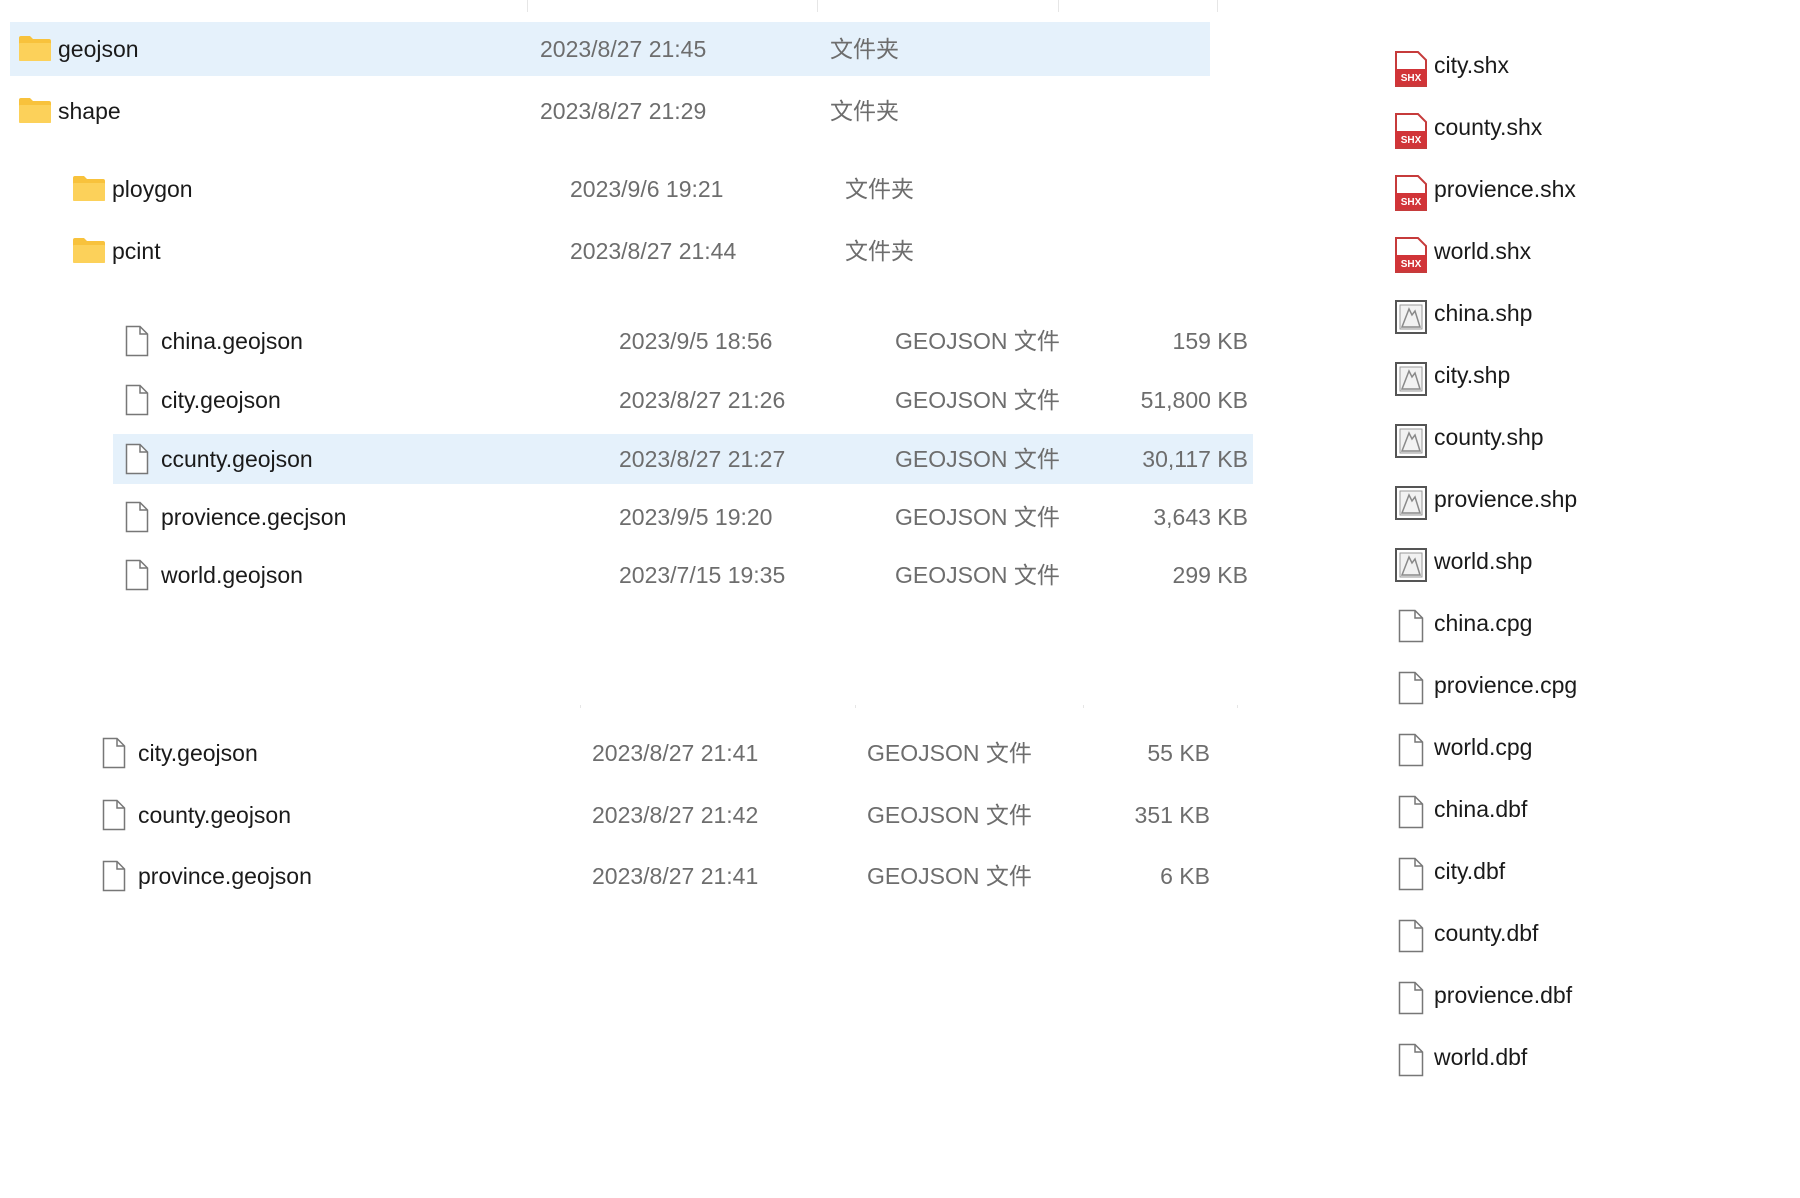 Image resolution: width=1800 pixels, height=1198 pixels. I want to click on file-name: provience.shx, so click(1505, 189).